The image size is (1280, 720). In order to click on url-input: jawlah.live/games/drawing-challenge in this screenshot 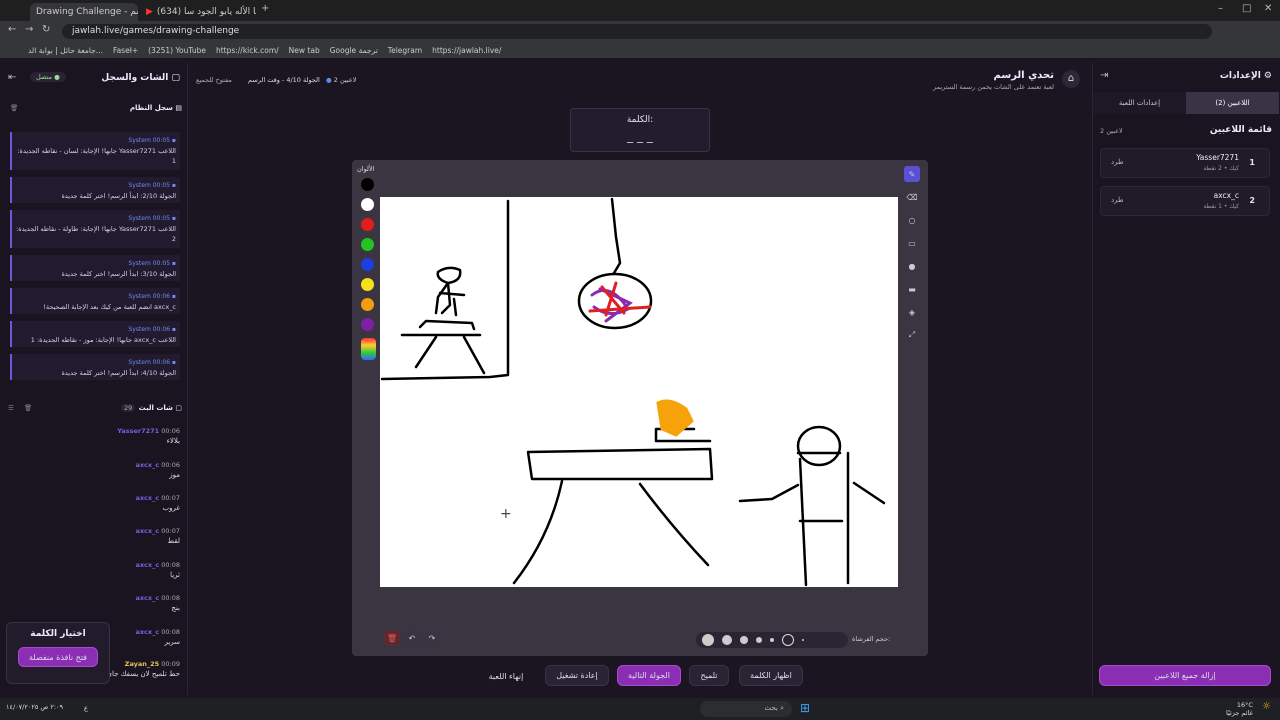, I will do `click(637, 31)`.